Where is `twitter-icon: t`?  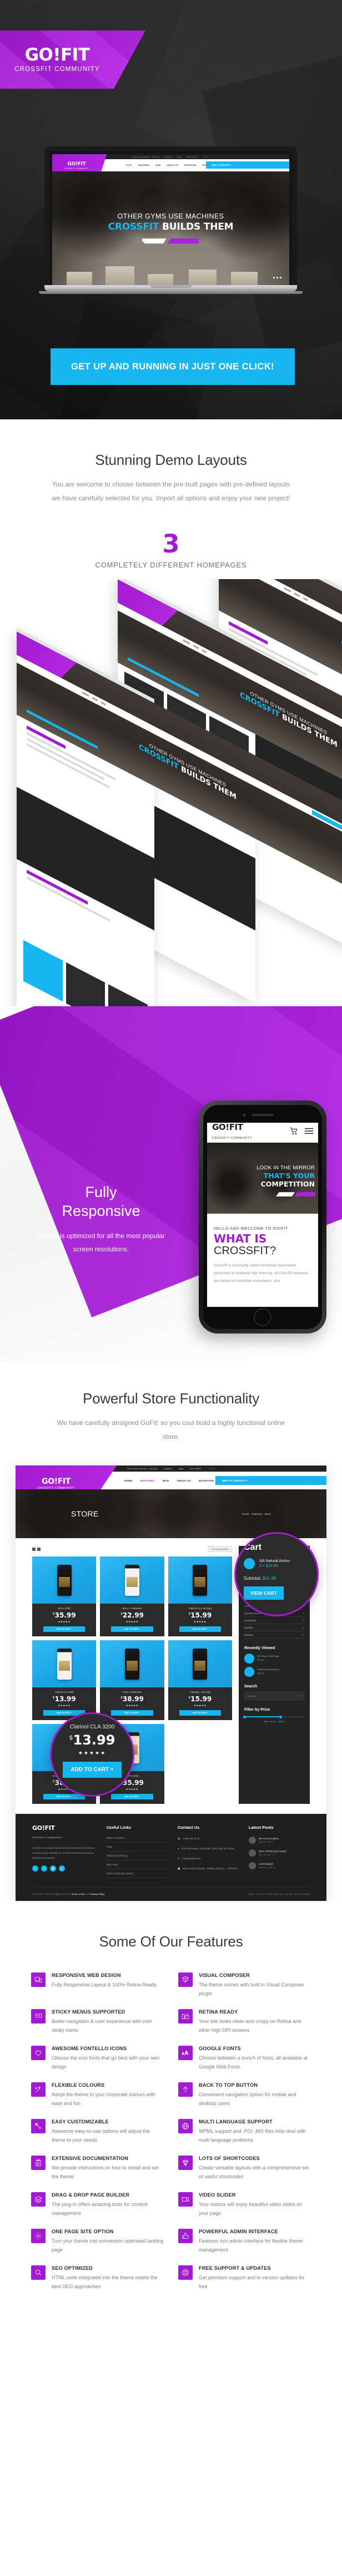
twitter-icon: t is located at coordinates (44, 1868).